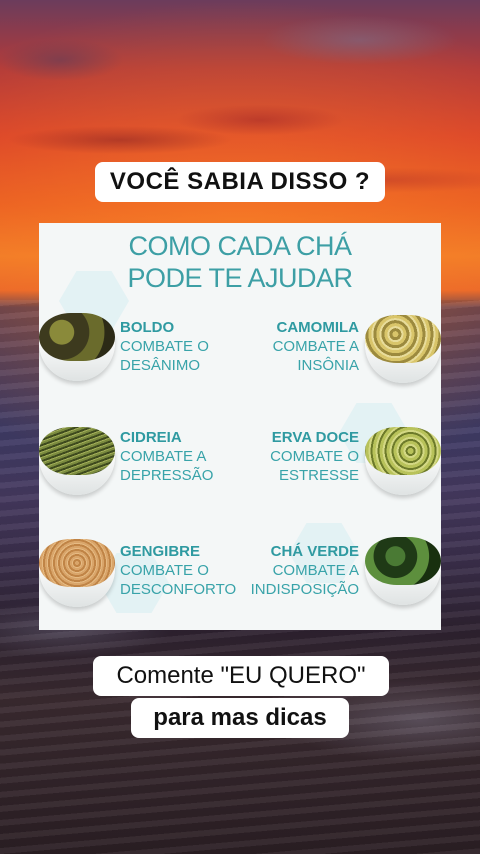  What do you see at coordinates (241, 676) in the screenshot?
I see `comment-cta-line1: Comente "EU QUERO"` at bounding box center [241, 676].